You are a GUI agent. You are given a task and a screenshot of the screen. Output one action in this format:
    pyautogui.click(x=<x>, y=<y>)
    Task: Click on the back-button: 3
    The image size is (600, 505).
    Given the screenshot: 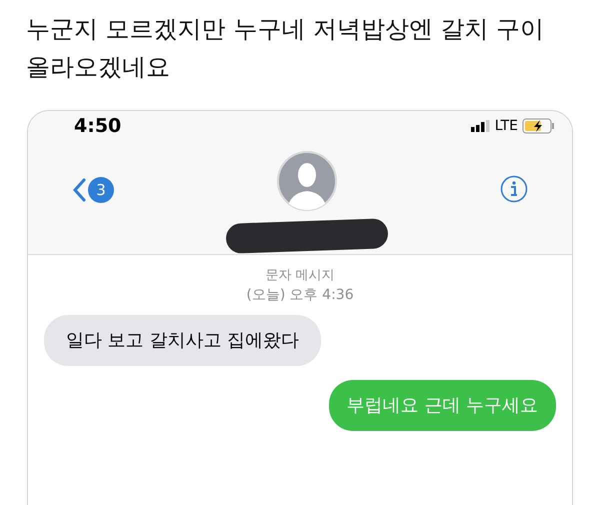 What is the action you would take?
    pyautogui.click(x=93, y=190)
    